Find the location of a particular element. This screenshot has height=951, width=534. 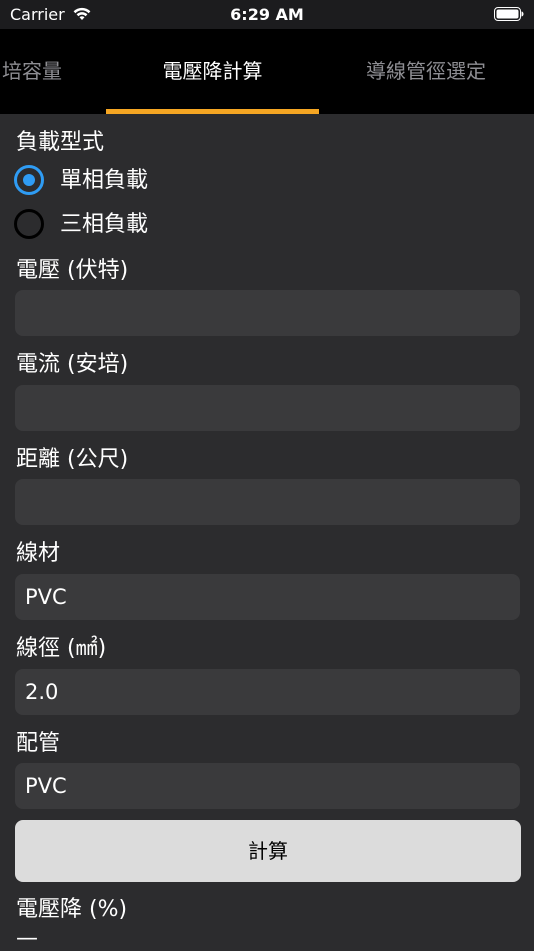

distance-label: 距離 (公尺) is located at coordinates (72, 459).